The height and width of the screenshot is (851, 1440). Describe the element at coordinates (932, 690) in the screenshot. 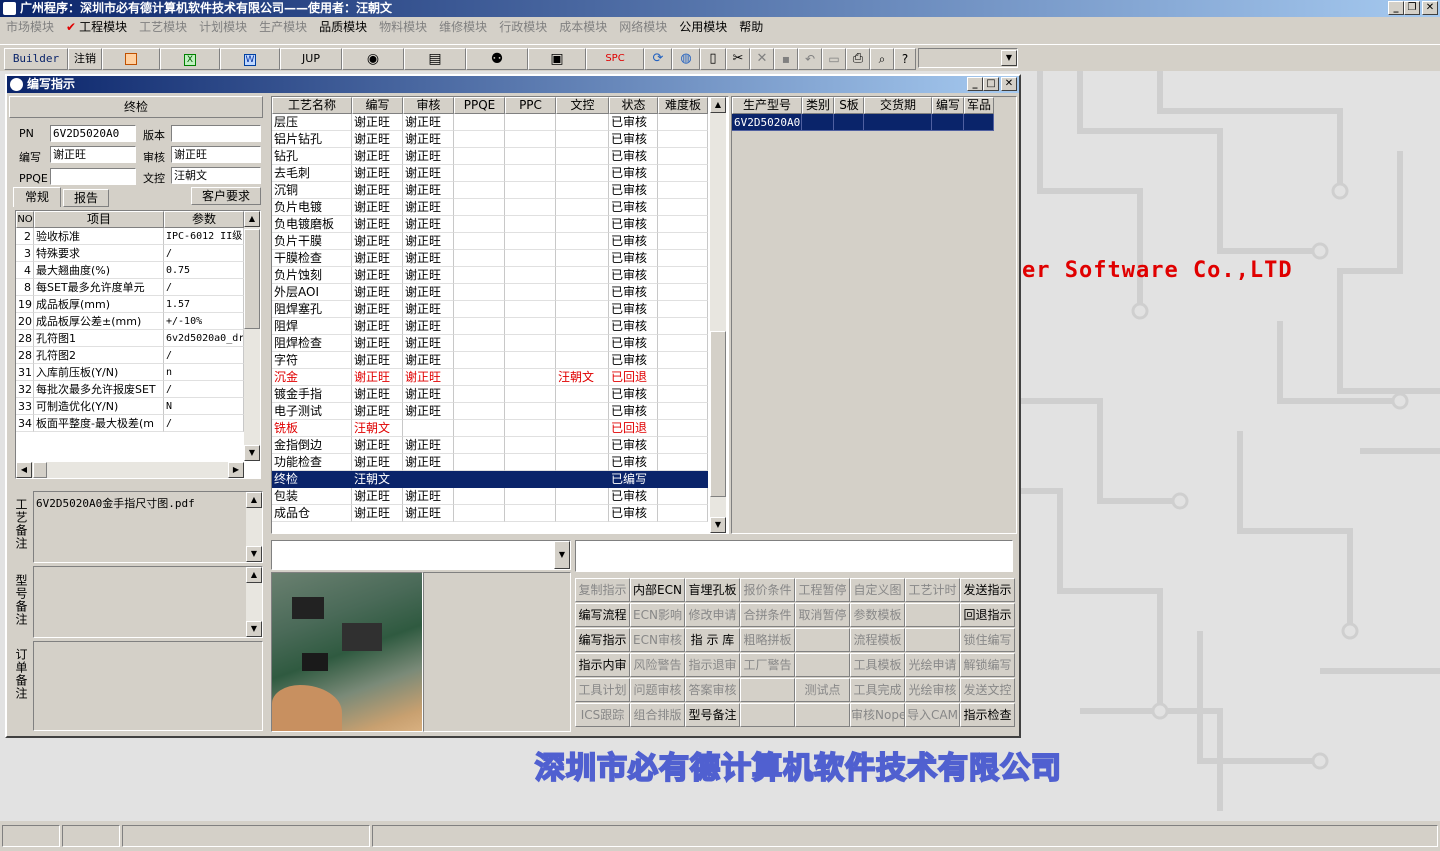

I see `action-button: 光绘审核` at that location.